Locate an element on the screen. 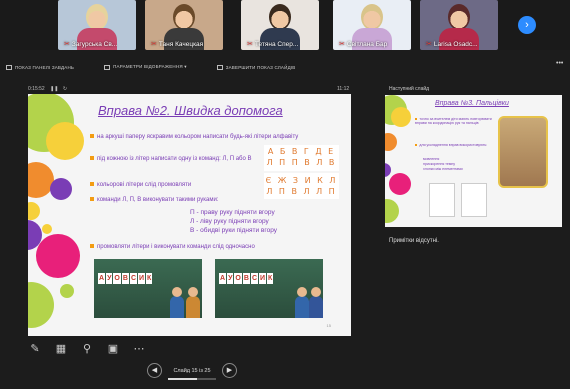  slide-title: Вправа №2. Швидка допомога is located at coordinates (190, 110).